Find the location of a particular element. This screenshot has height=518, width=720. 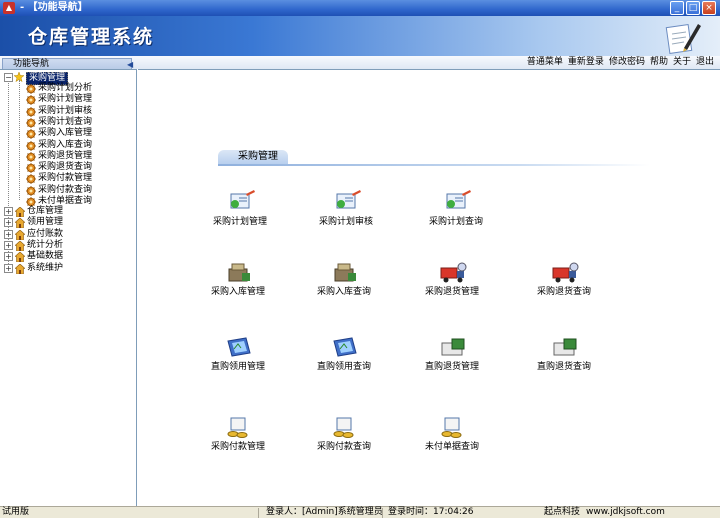

app-icon: ▲ is located at coordinates (9, 8).